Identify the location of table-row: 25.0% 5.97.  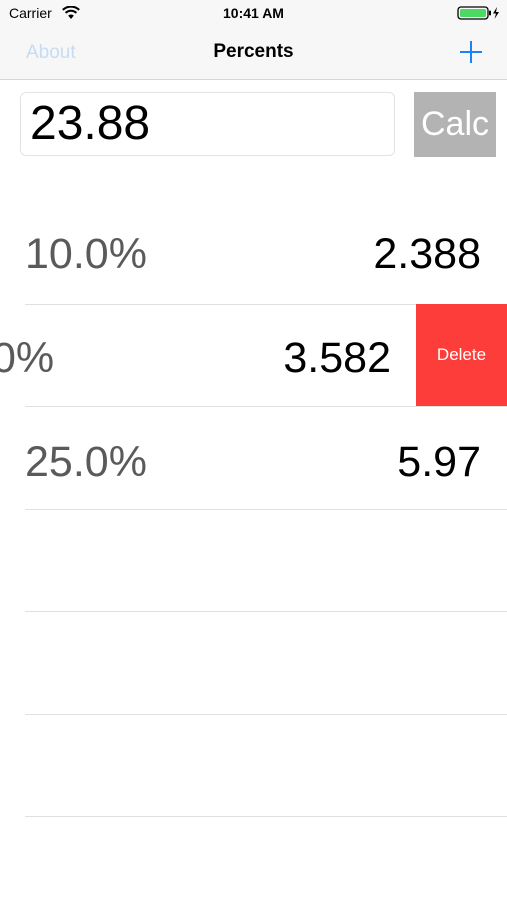
(253, 458).